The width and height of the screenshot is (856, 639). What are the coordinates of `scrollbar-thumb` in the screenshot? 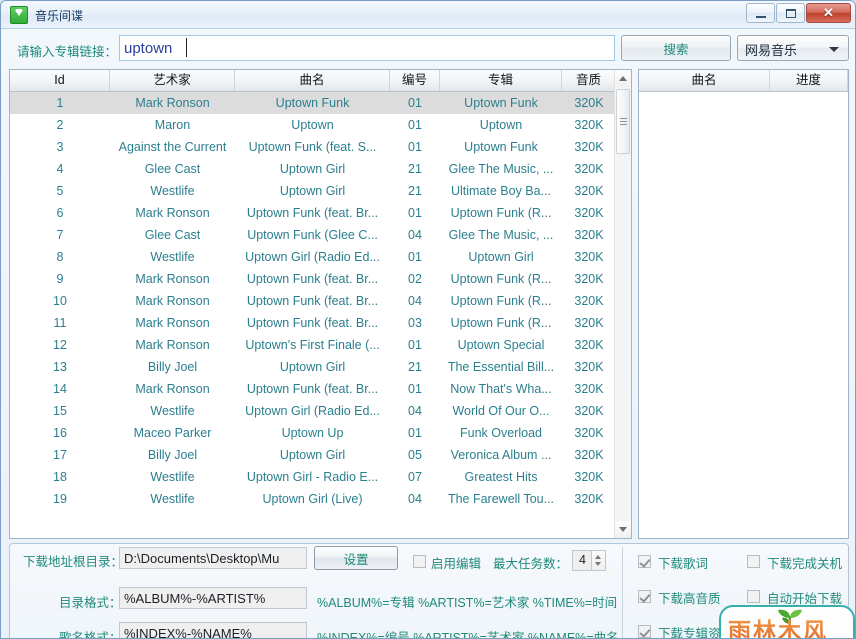 It's located at (623, 121).